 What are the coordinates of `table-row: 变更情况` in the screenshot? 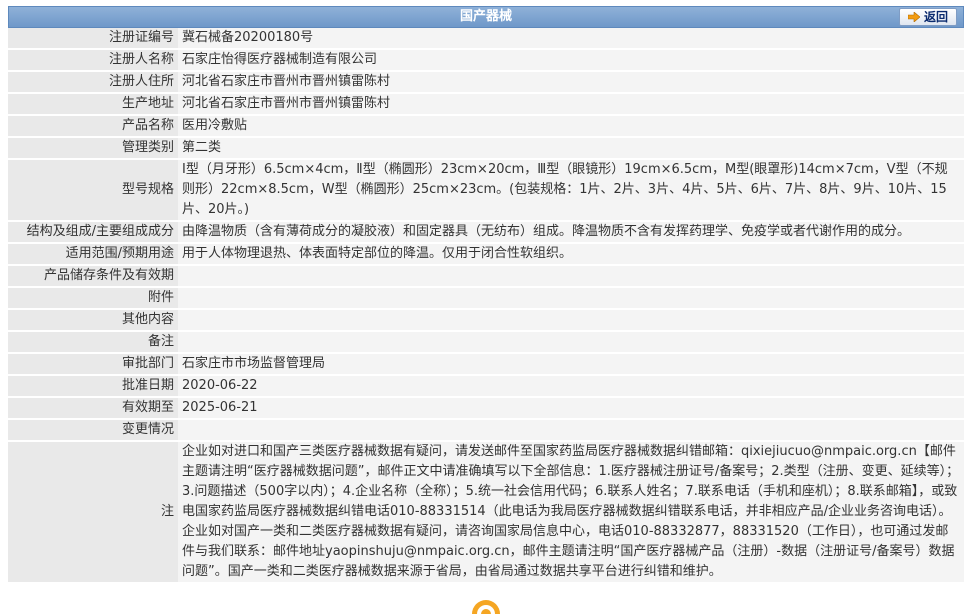 It's located at (486, 430).